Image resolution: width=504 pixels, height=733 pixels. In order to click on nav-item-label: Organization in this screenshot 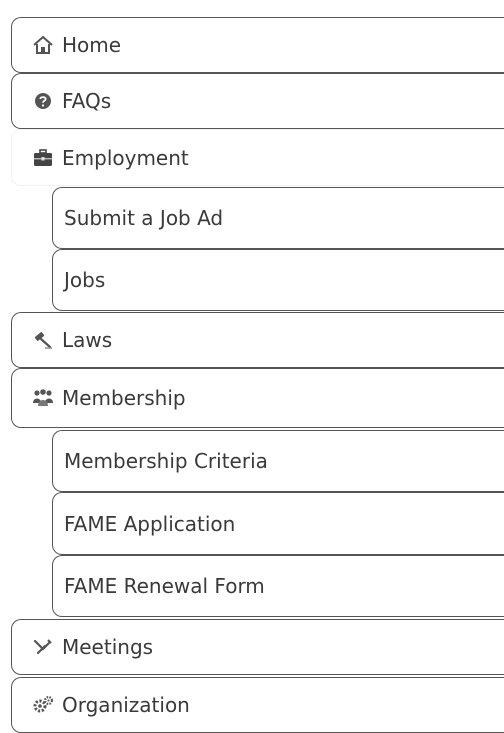, I will do `click(126, 705)`.